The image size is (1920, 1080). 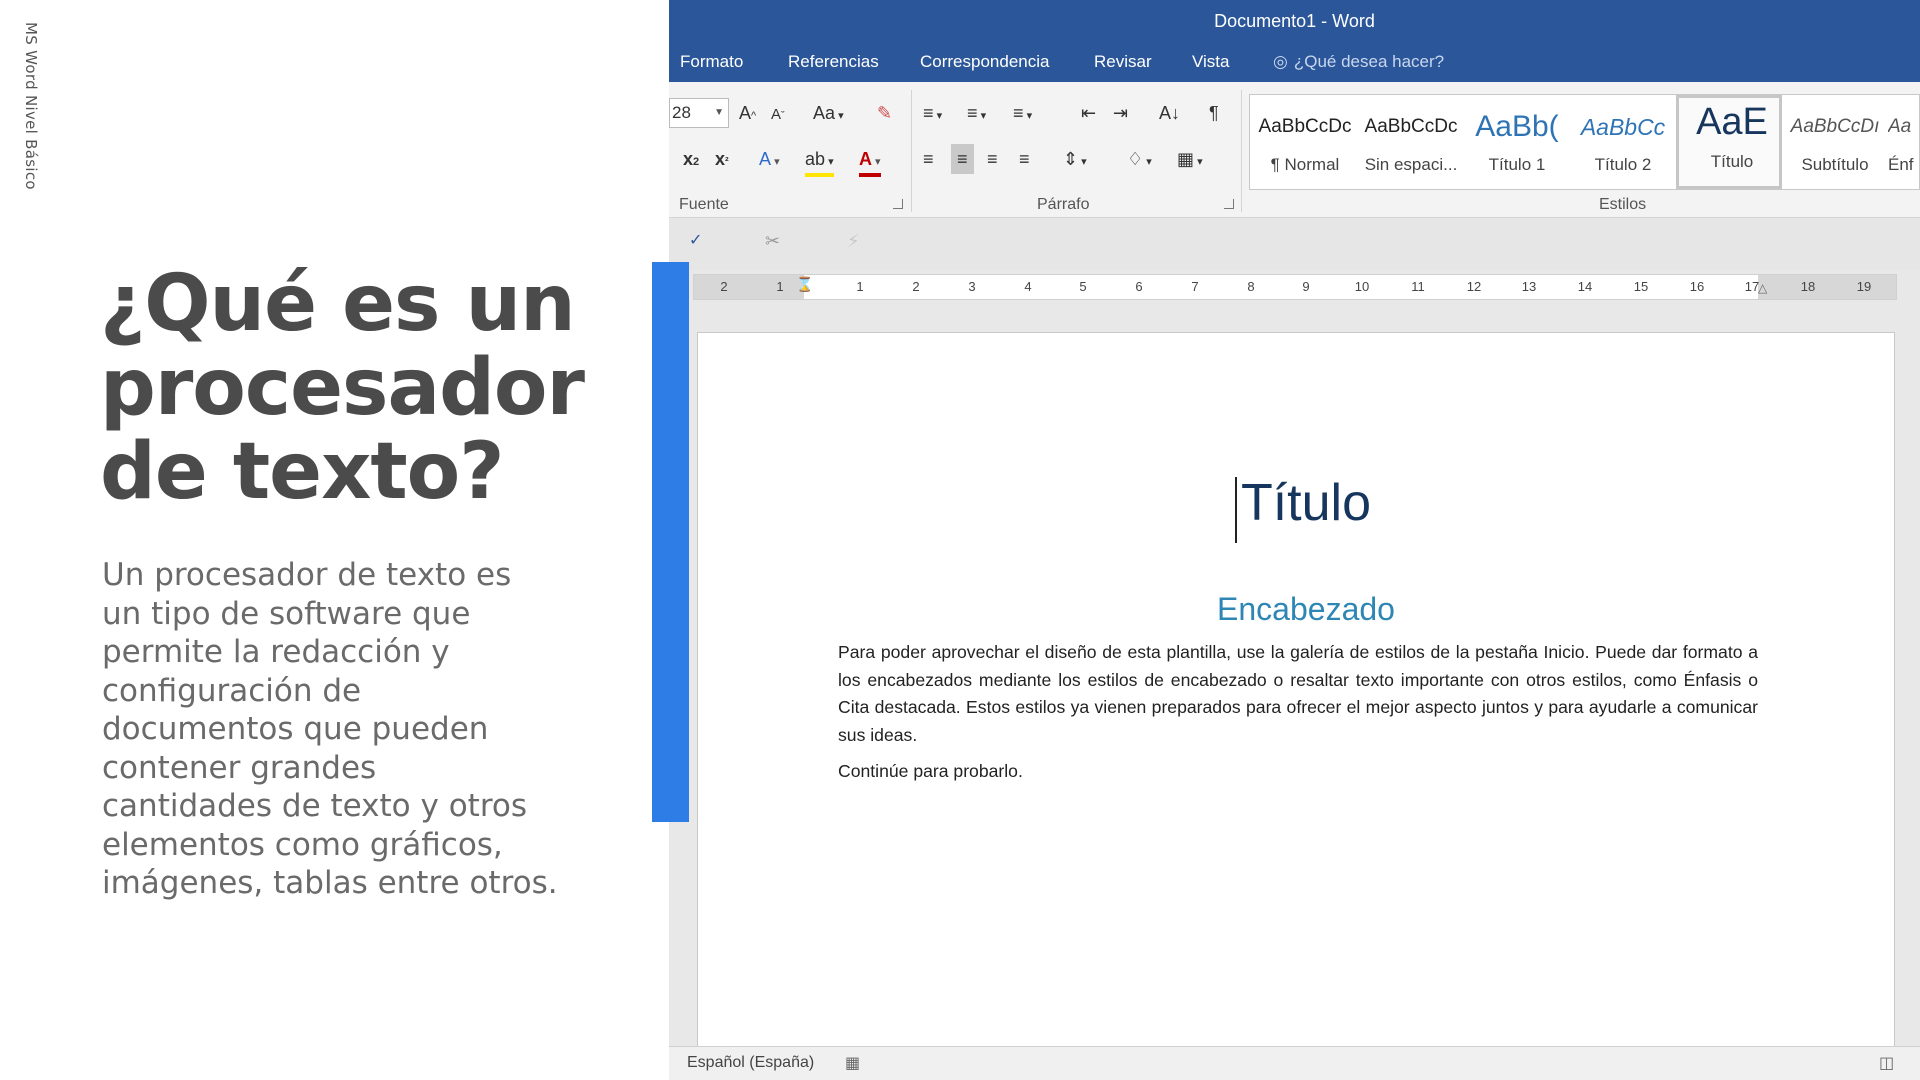 I want to click on align-center-icon: ≡, so click(x=962, y=159).